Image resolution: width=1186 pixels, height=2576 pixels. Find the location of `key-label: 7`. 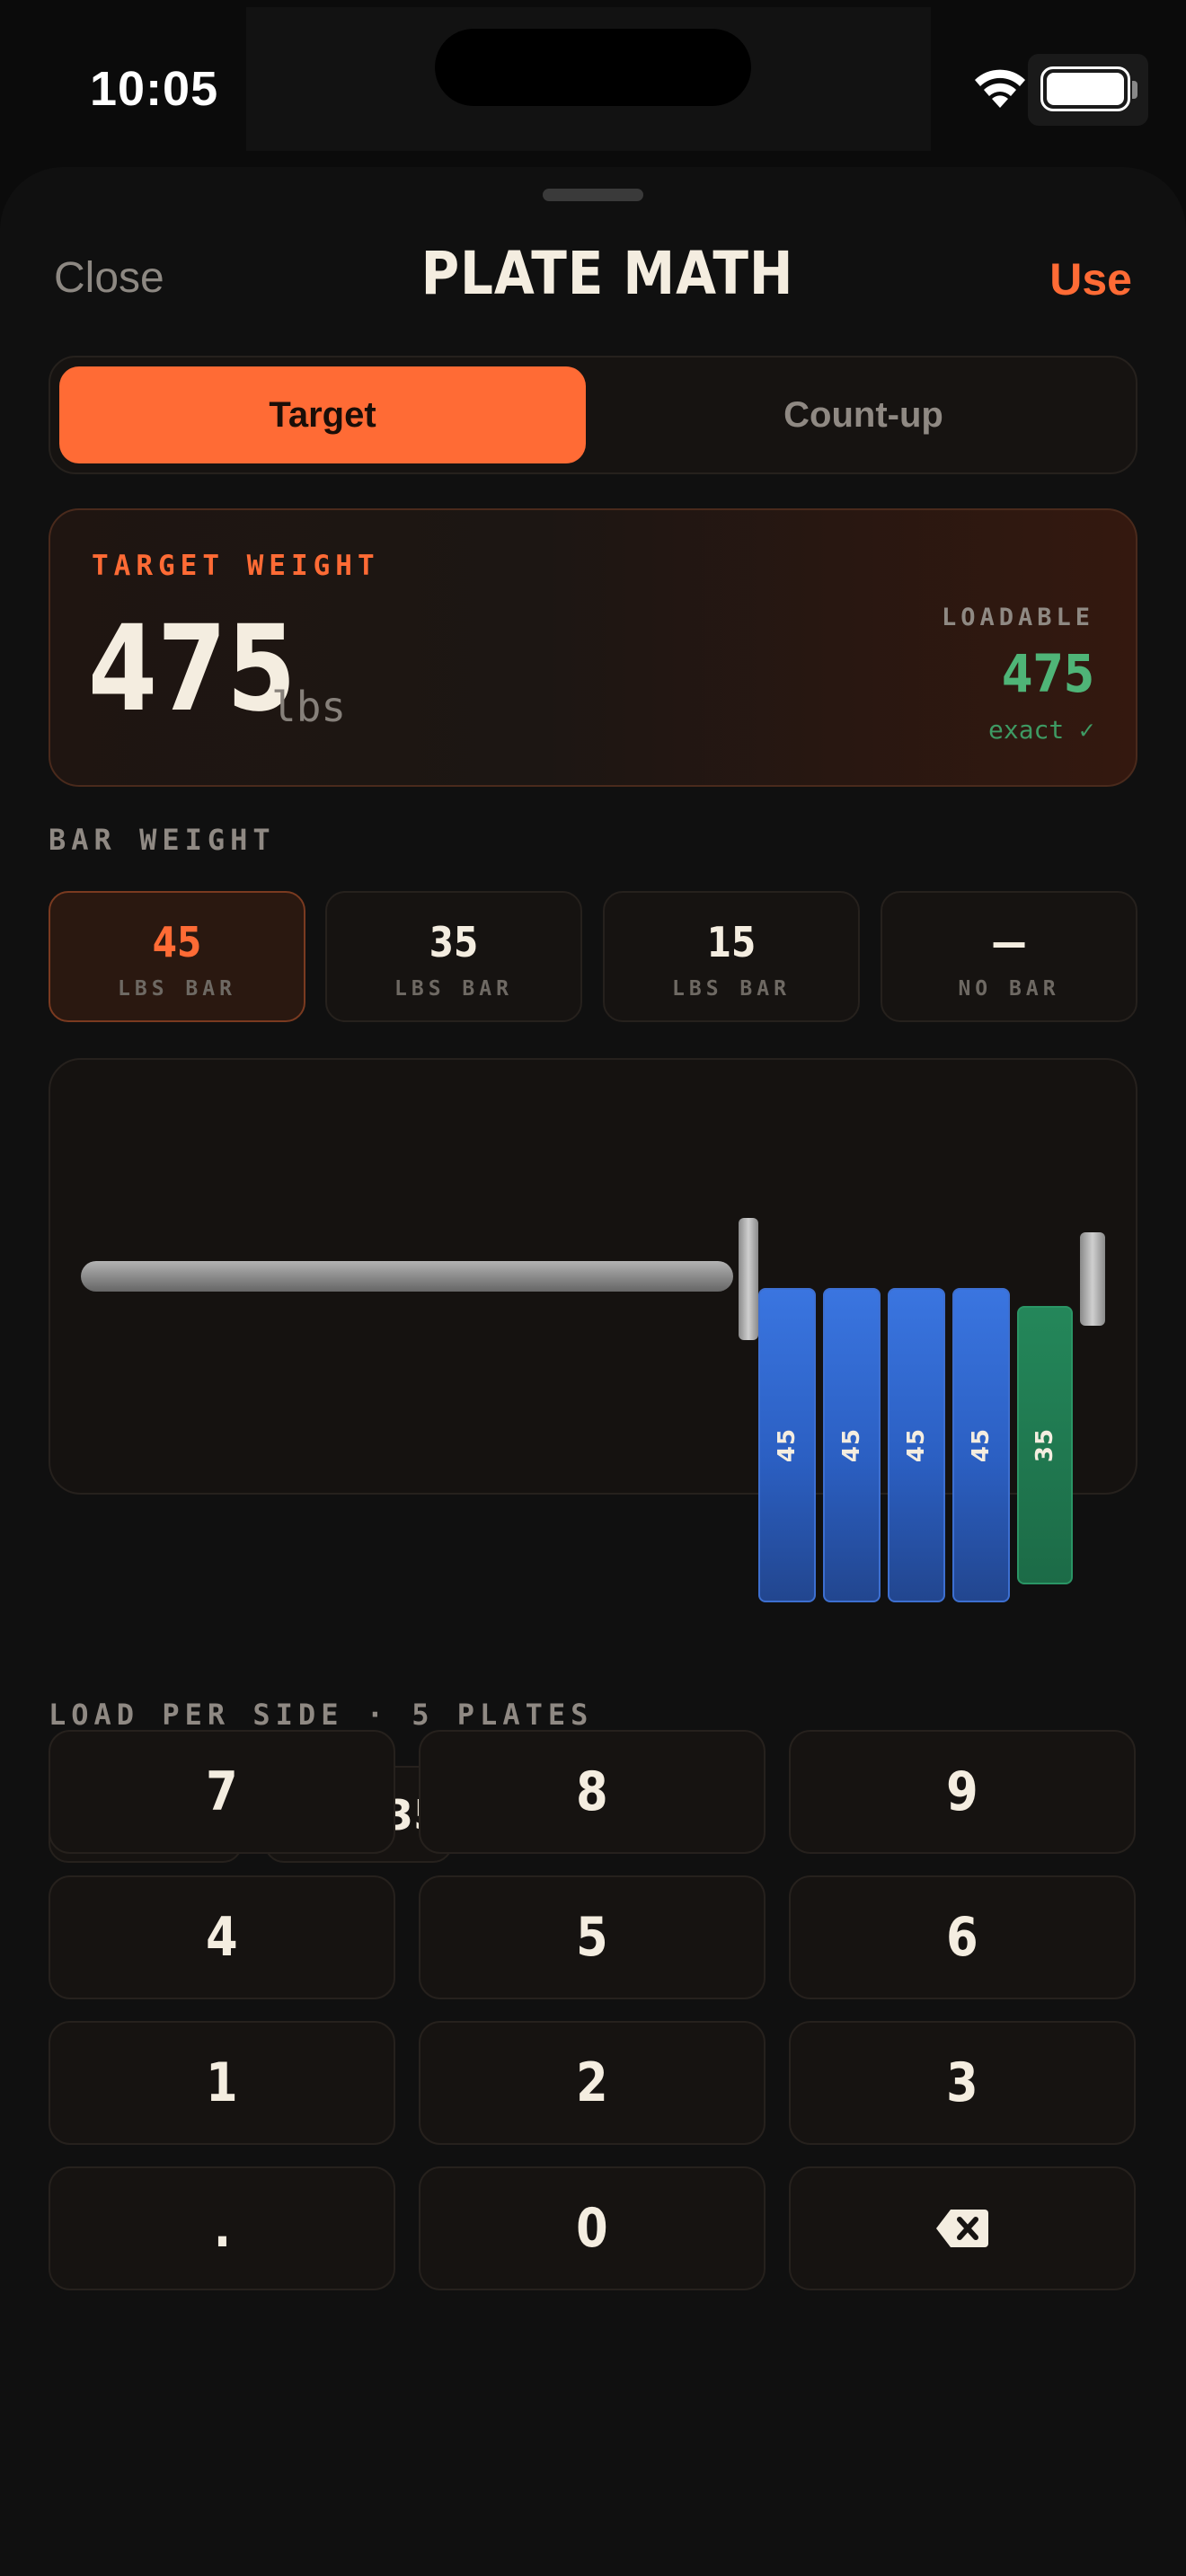

key-label: 7 is located at coordinates (222, 1791).